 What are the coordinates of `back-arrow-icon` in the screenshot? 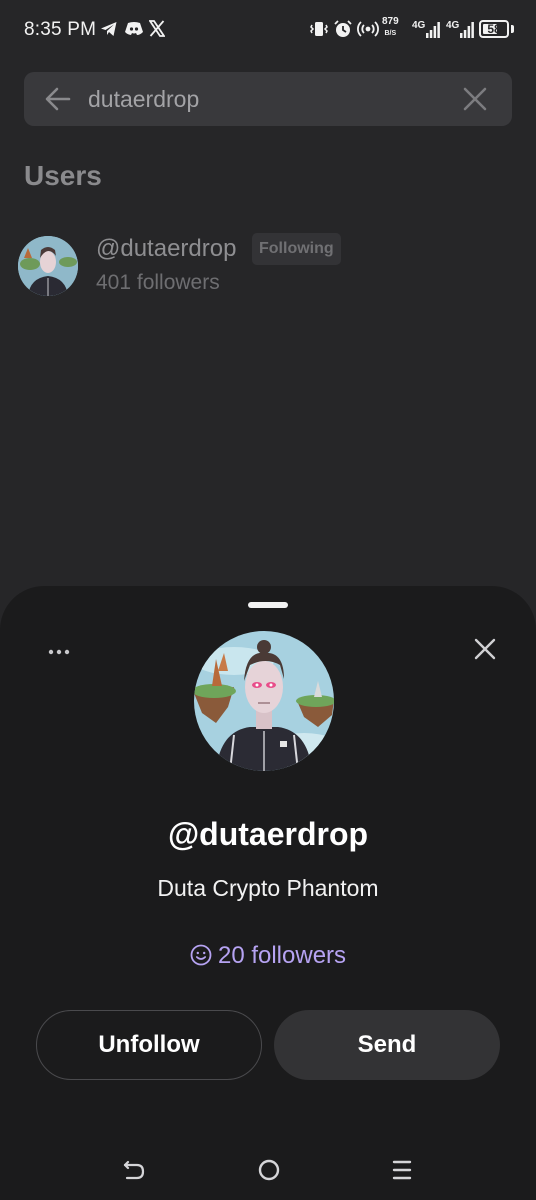 It's located at (58, 99).